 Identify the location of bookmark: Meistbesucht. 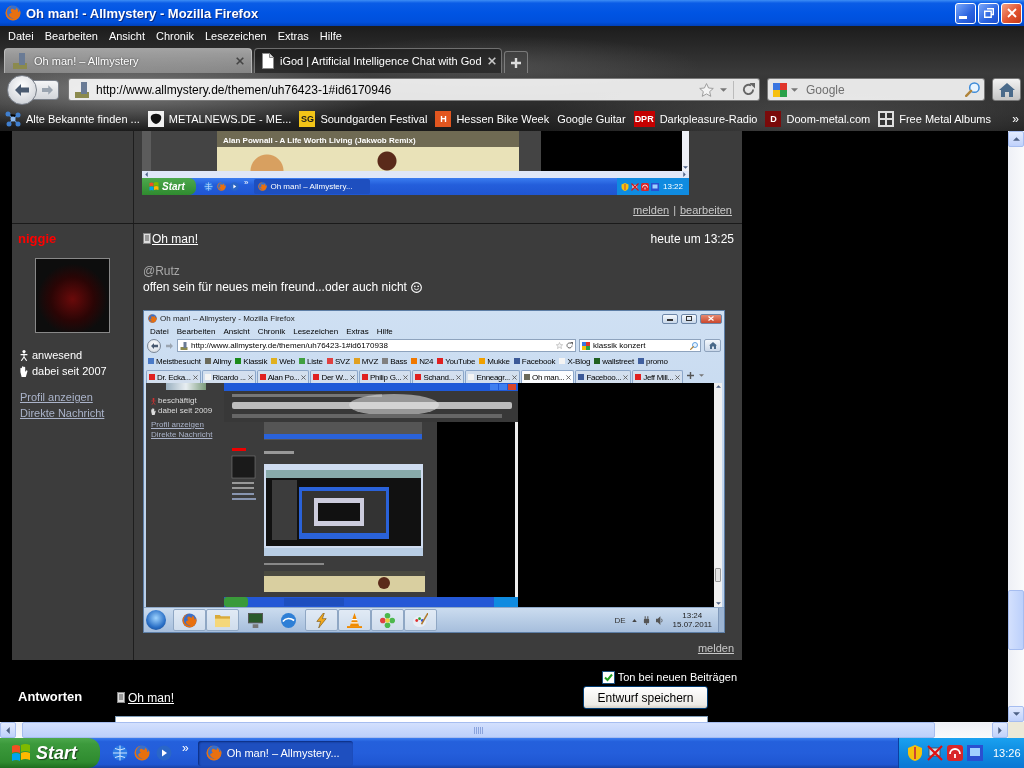
(174, 361).